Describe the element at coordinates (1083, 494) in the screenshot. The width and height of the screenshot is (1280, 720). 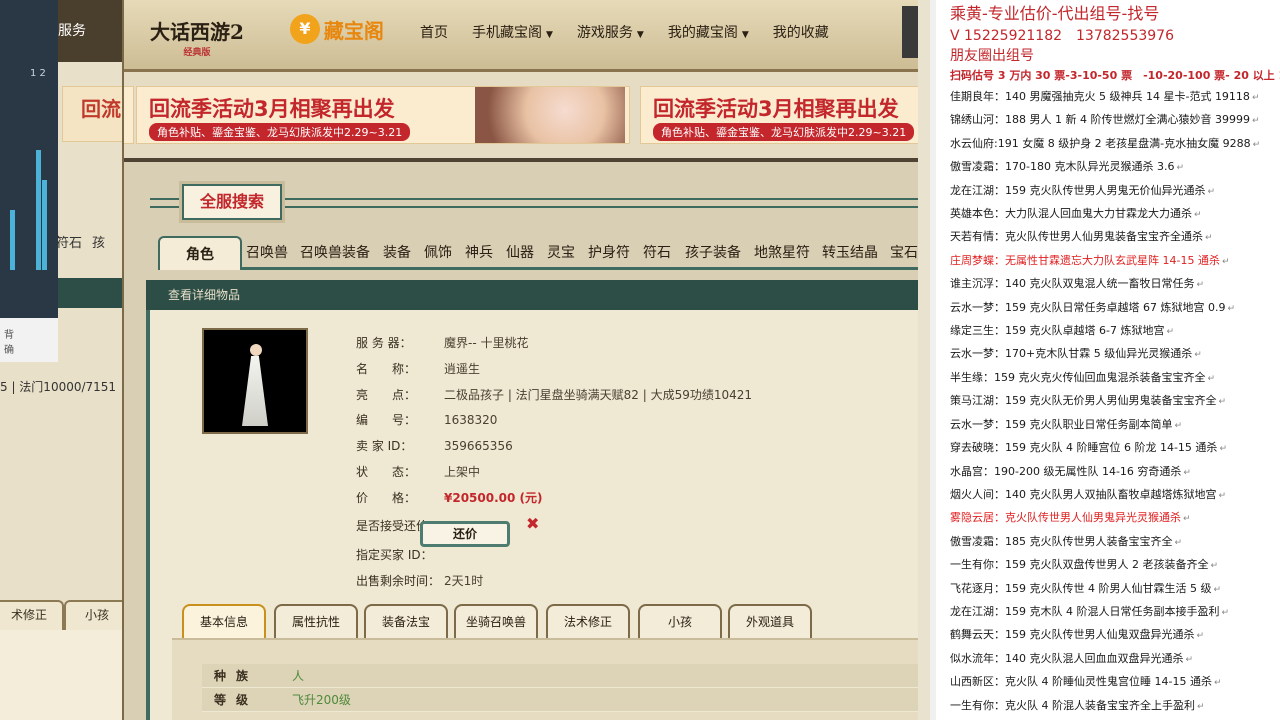
I see `list-item-text: 烟火人间：140 克火队男人双抽队畜牧卓越塔炼狱地宫` at that location.